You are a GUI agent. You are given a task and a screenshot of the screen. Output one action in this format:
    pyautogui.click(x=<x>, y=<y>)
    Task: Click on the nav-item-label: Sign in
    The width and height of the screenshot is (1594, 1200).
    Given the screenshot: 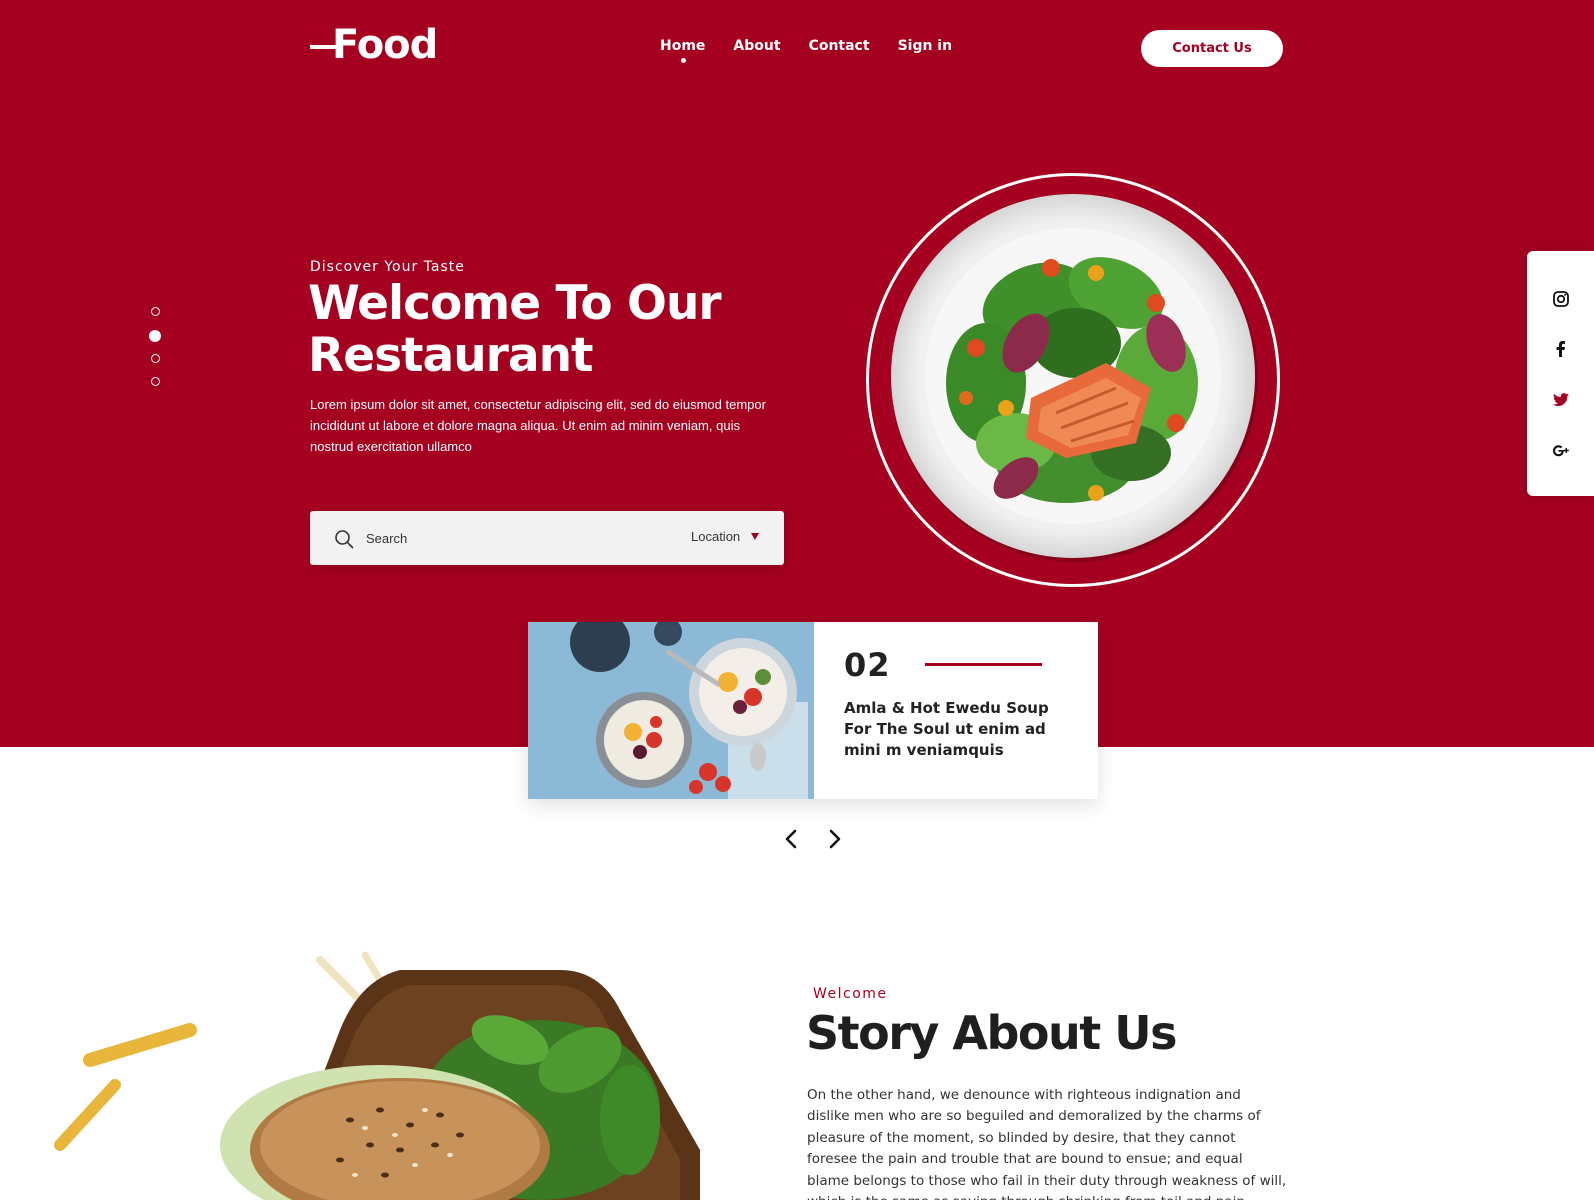 What is the action you would take?
    pyautogui.click(x=925, y=46)
    